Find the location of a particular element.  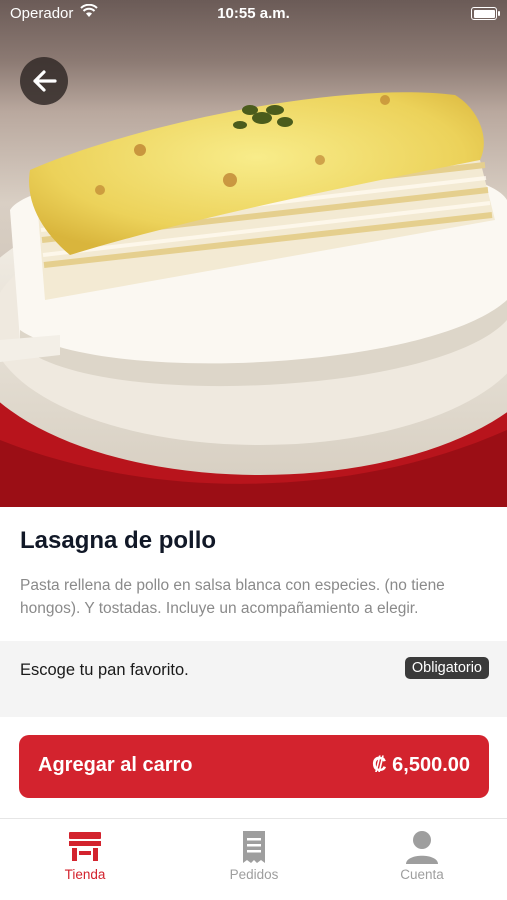

product-title: Lasagna de pollo is located at coordinates (118, 540).